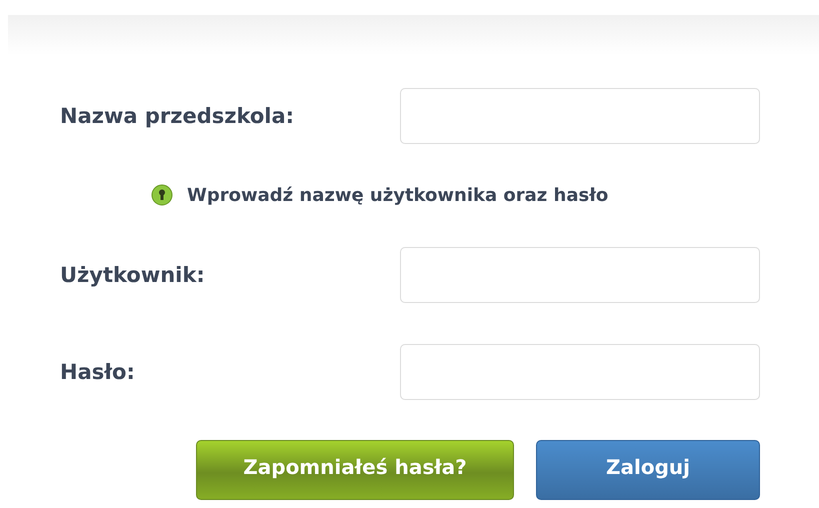  Describe the element at coordinates (98, 372) in the screenshot. I see `field-label: Hasło:` at that location.